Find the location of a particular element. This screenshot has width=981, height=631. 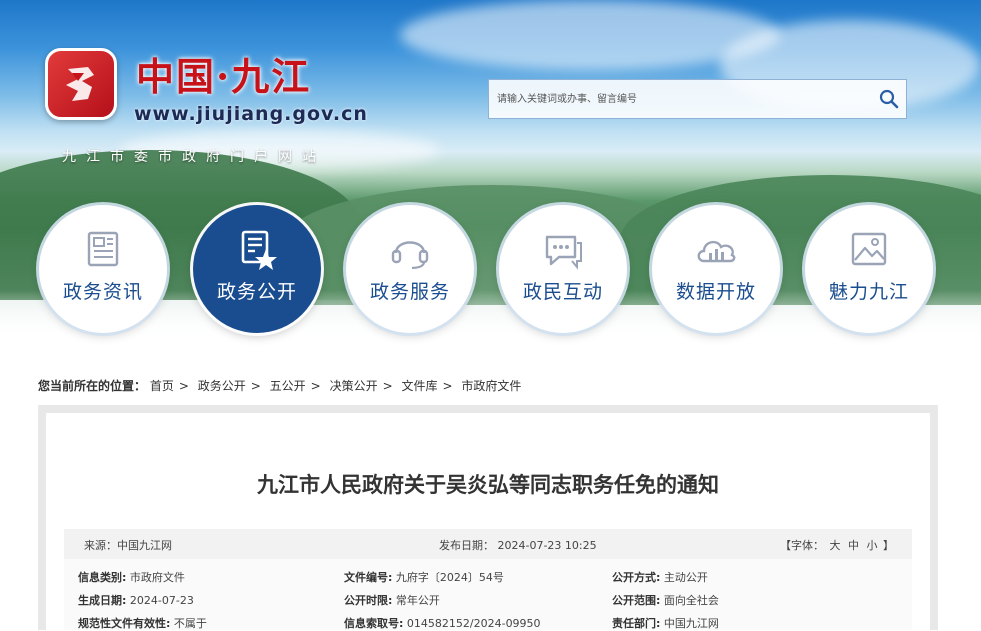

info-method-value: 主动公开 is located at coordinates (685, 577).